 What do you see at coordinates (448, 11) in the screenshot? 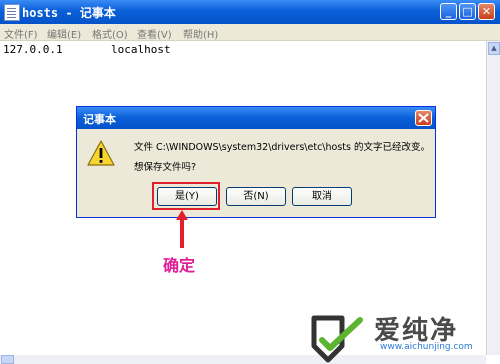
I see `minimize-button: _` at bounding box center [448, 11].